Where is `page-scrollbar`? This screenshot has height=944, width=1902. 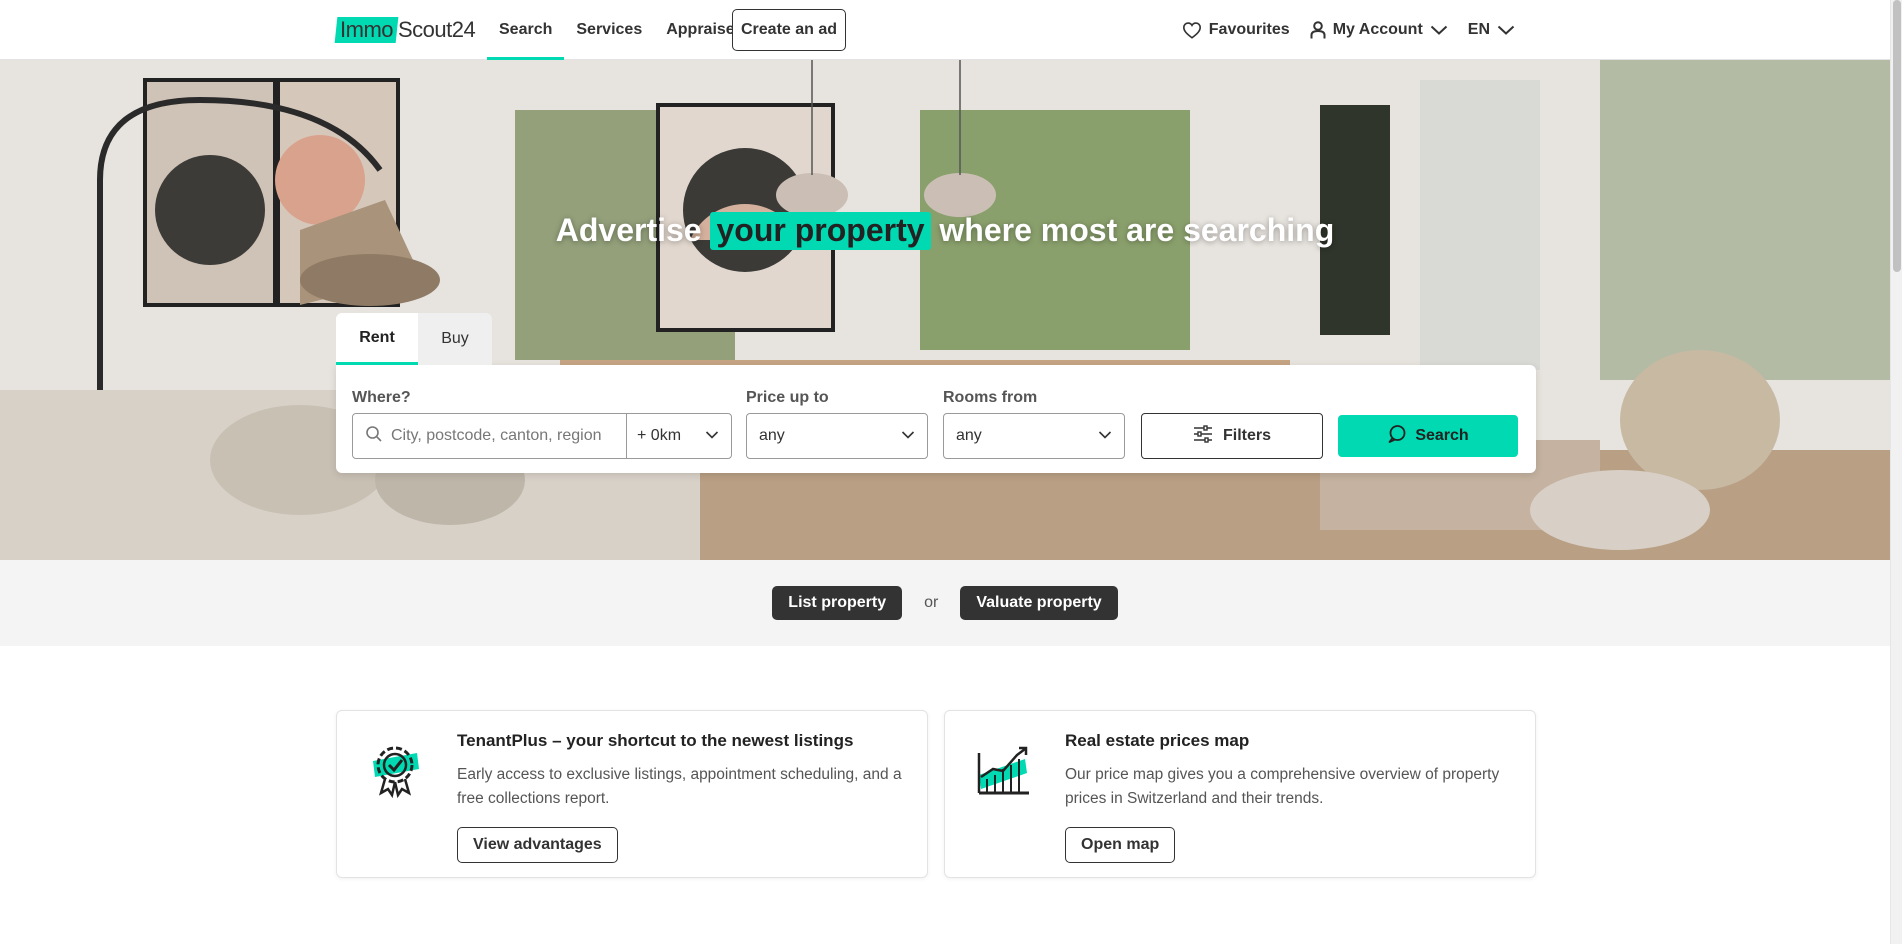 page-scrollbar is located at coordinates (1896, 472).